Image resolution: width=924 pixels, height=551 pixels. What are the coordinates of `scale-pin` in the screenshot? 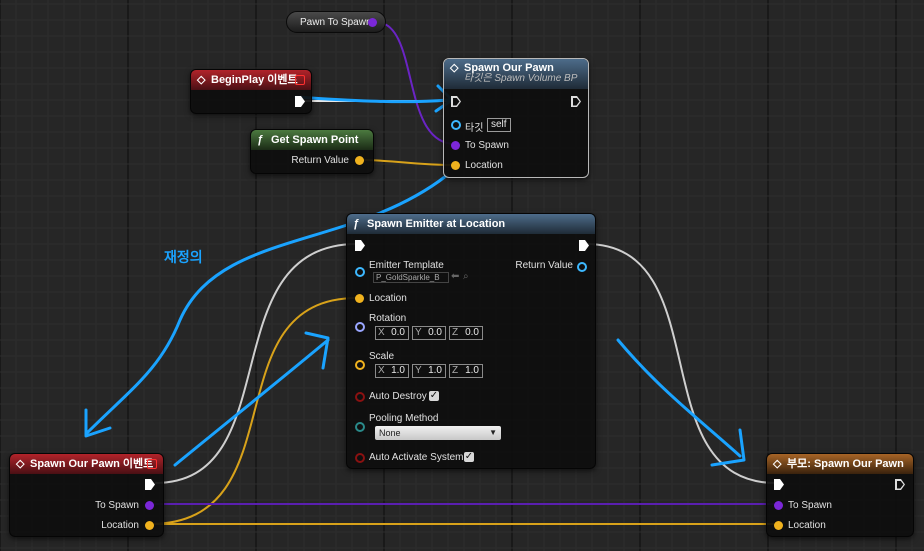 It's located at (360, 365).